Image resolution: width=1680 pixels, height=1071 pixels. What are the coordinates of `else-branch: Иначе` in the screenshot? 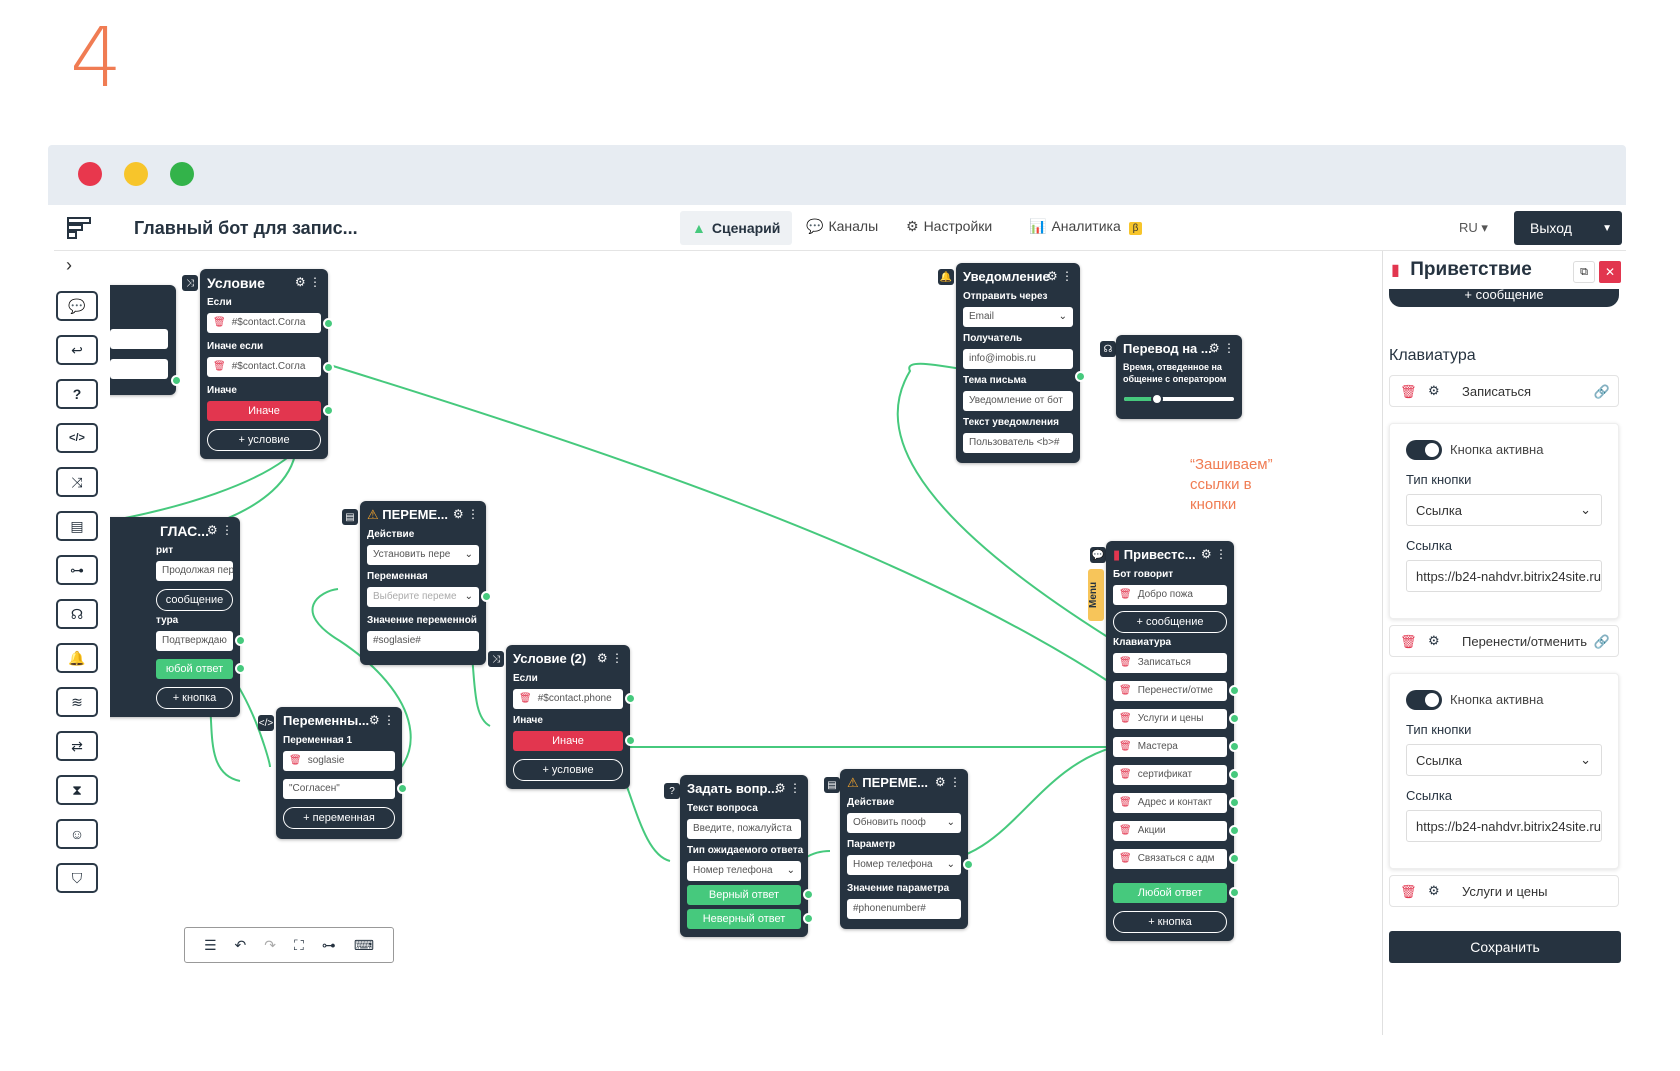 It's located at (568, 741).